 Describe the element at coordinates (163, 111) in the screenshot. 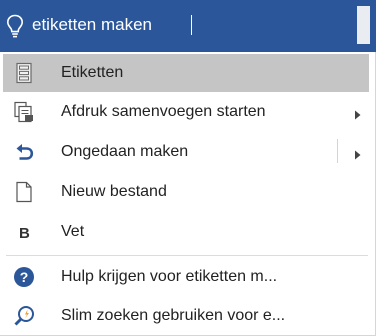

I see `menu-item-label: Afdruk samenvoegen starten` at that location.